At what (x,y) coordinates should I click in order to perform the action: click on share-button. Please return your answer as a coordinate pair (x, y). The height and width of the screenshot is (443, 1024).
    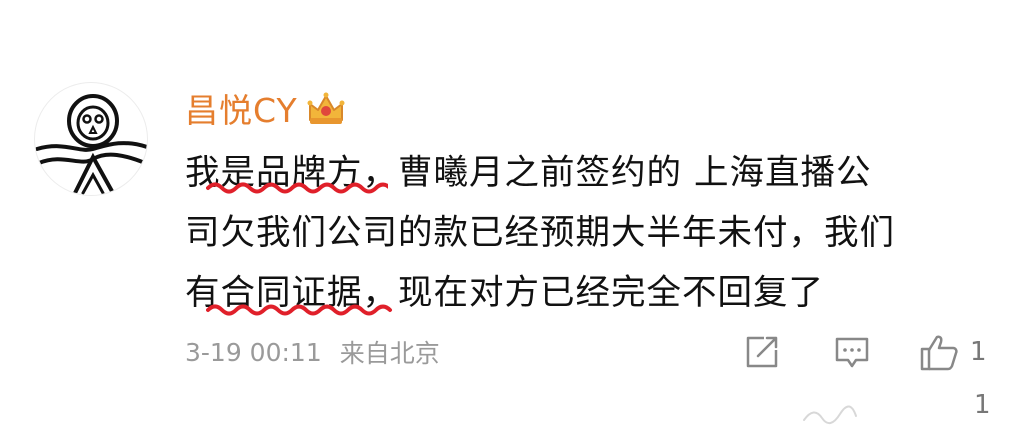
    Looking at the image, I should click on (762, 352).